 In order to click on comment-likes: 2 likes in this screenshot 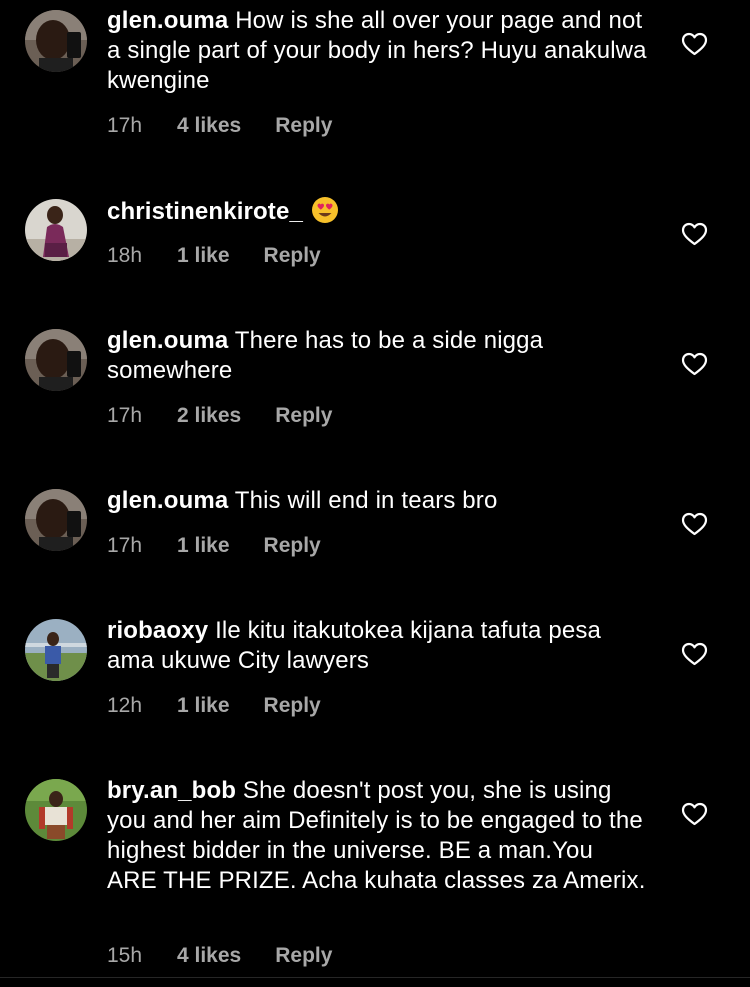, I will do `click(209, 416)`.